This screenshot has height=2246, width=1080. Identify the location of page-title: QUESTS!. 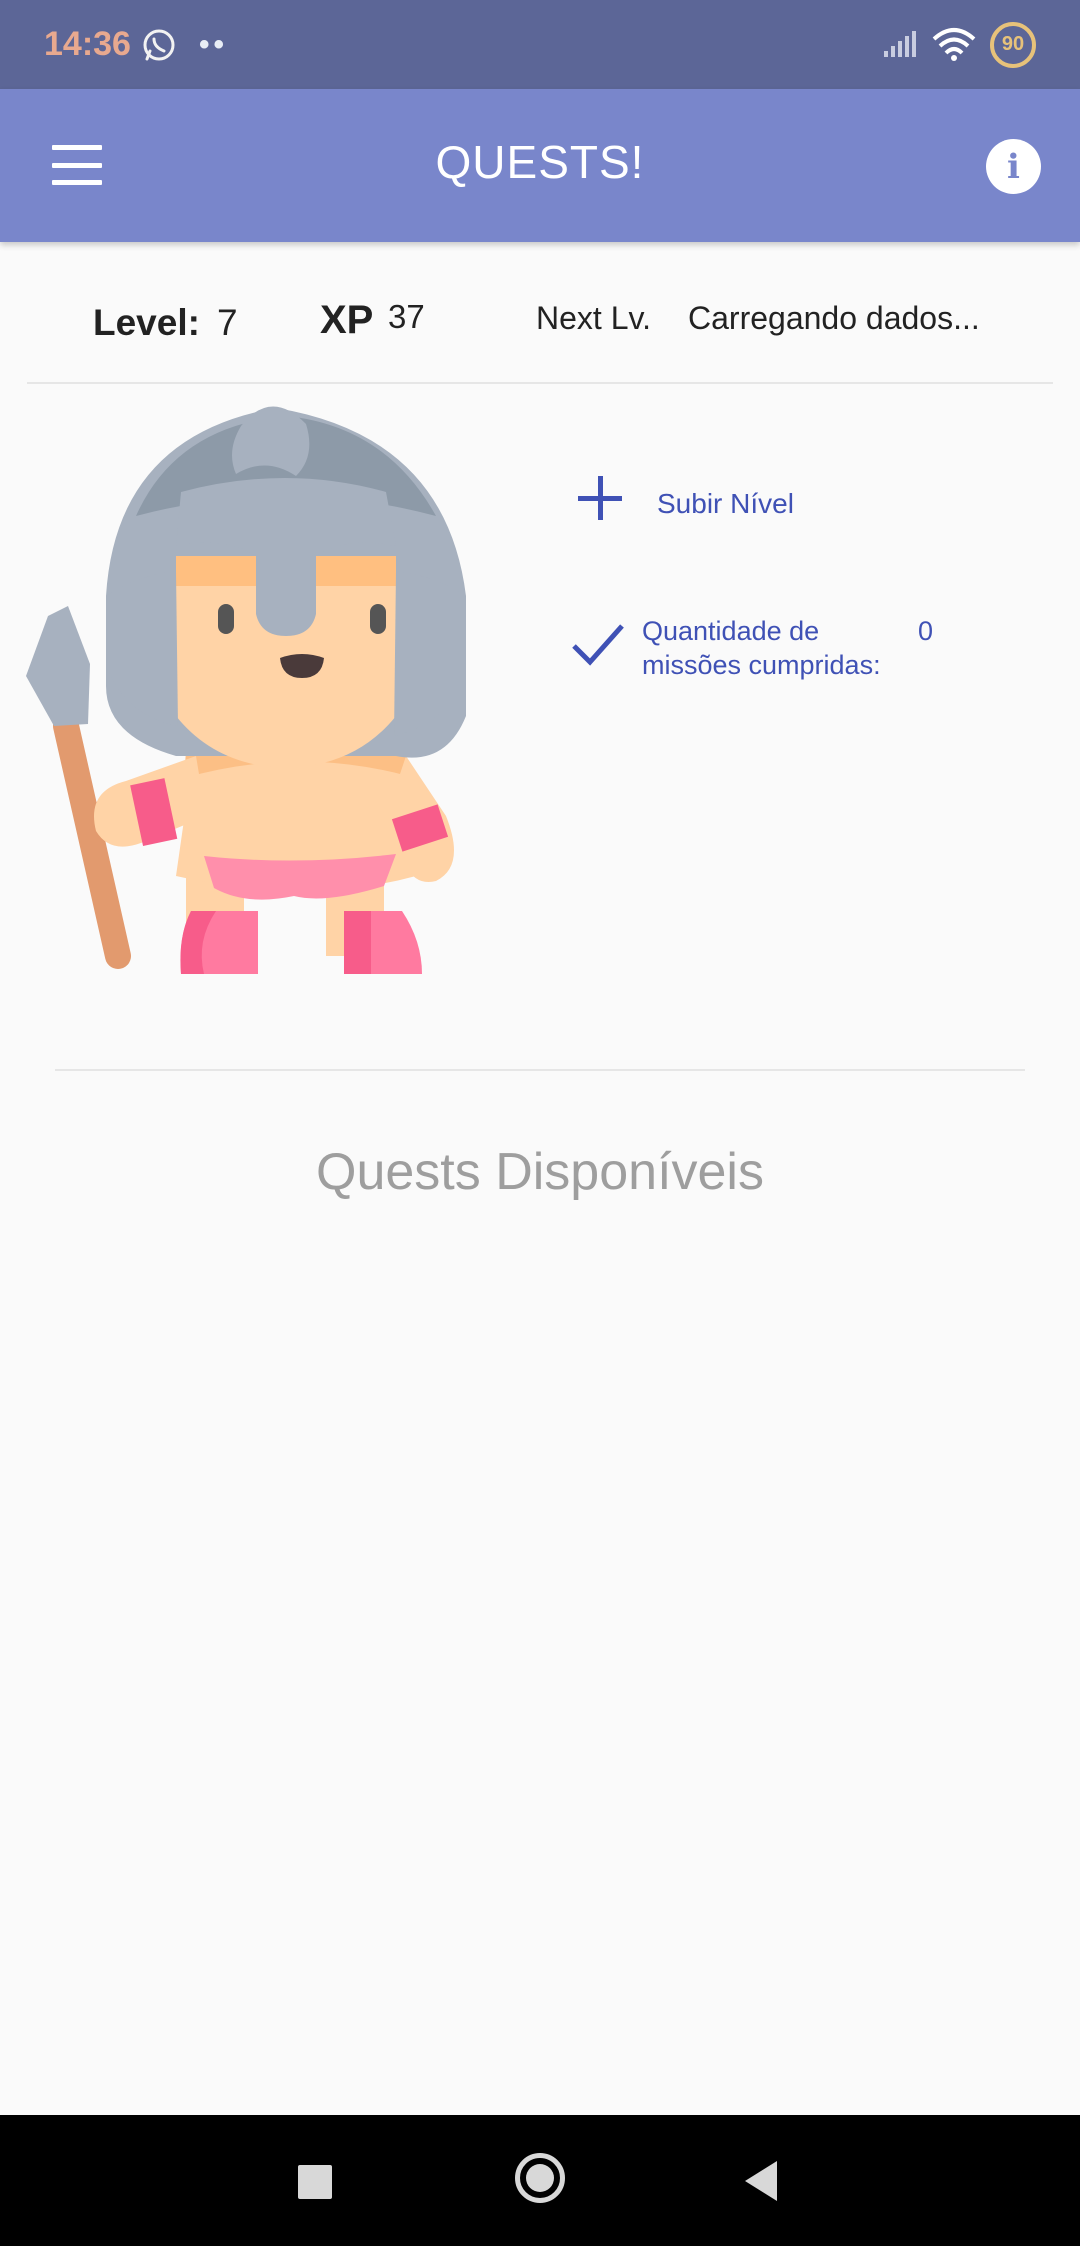
(540, 162).